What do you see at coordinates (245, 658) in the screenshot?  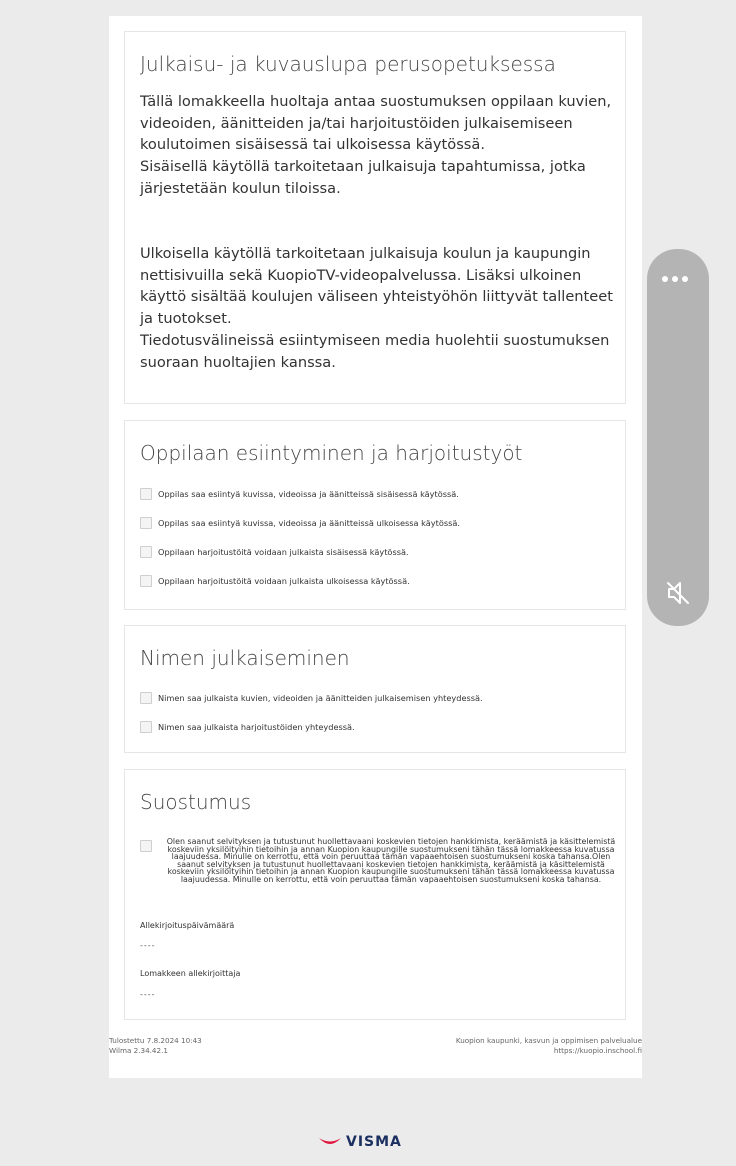 I see `section-title: Nimen julkaiseminen` at bounding box center [245, 658].